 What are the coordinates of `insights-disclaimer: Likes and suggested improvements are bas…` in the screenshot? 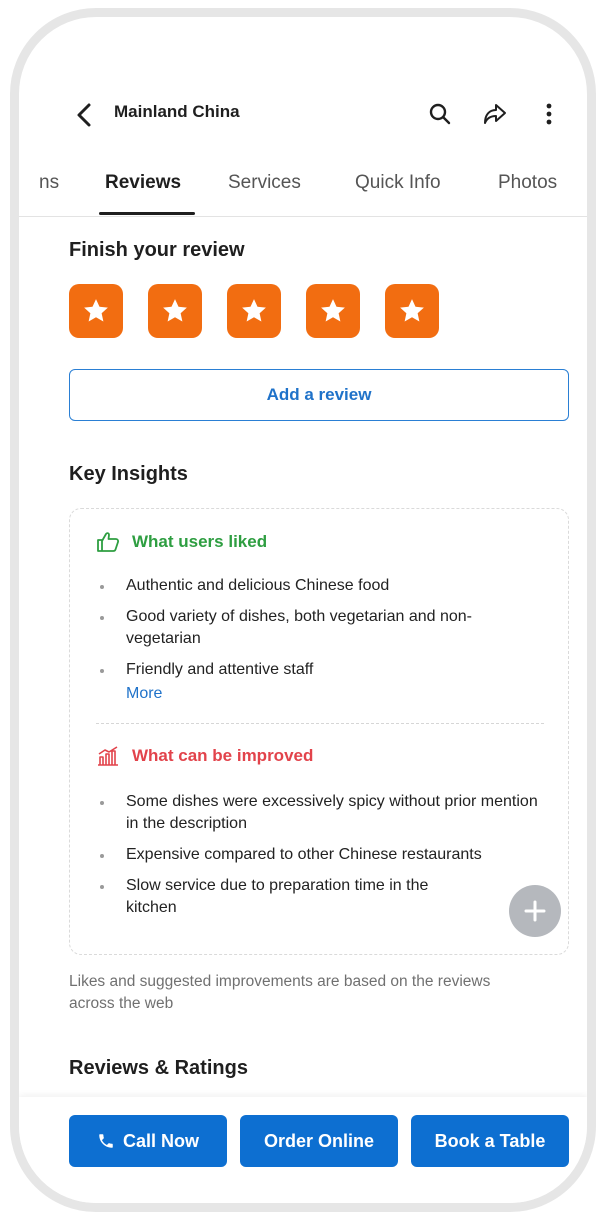 It's located at (280, 992).